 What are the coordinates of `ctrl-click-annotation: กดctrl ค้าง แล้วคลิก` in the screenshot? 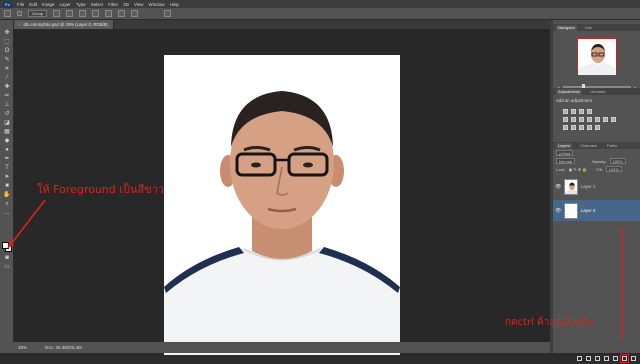 It's located at (550, 322).